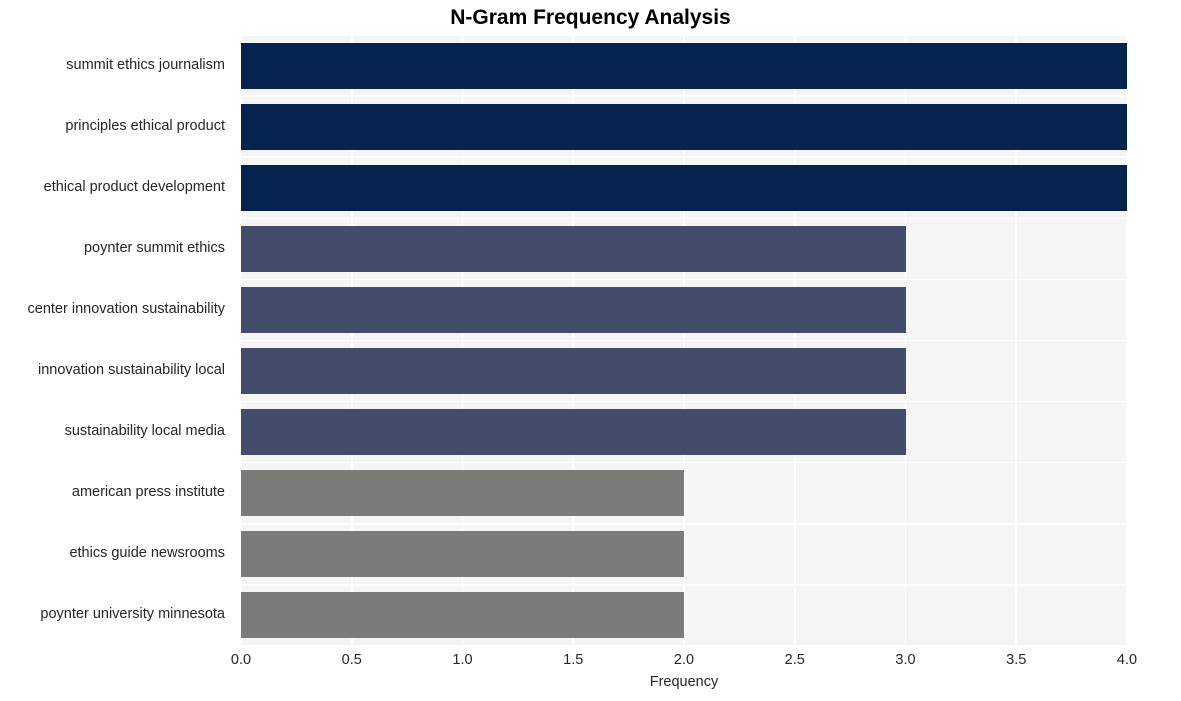 Image resolution: width=1181 pixels, height=701 pixels. What do you see at coordinates (794, 660) in the screenshot?
I see `x-axis-tick-label: 2.5` at bounding box center [794, 660].